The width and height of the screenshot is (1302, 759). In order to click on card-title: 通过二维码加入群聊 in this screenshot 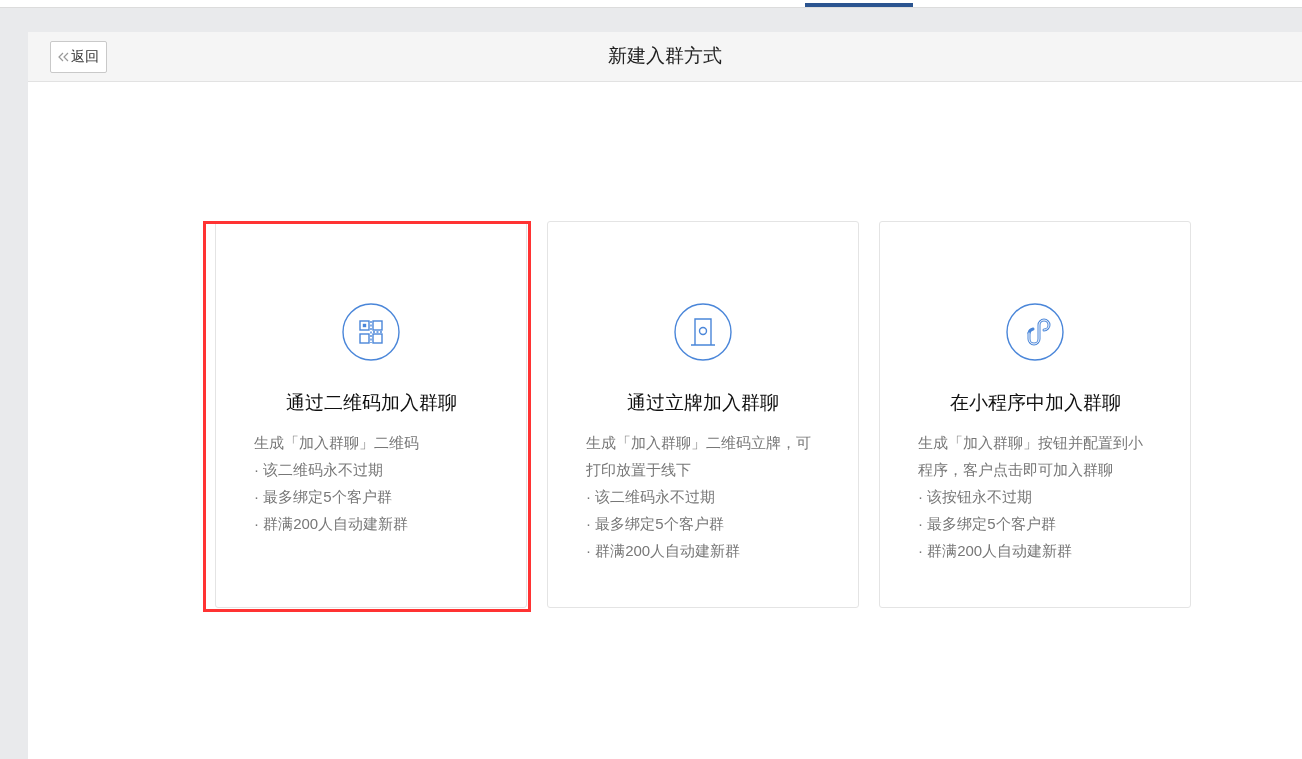, I will do `click(371, 403)`.